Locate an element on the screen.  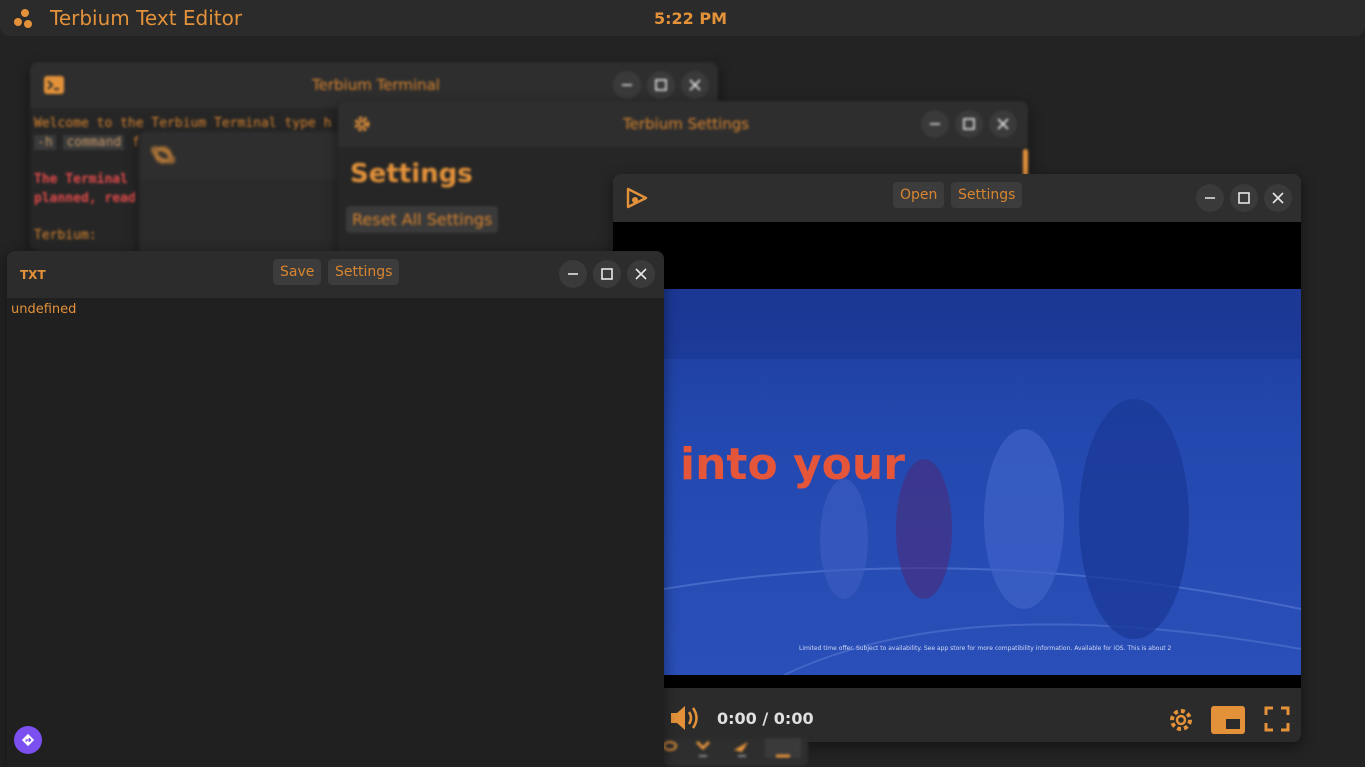
video-maximize-button is located at coordinates (1244, 198).